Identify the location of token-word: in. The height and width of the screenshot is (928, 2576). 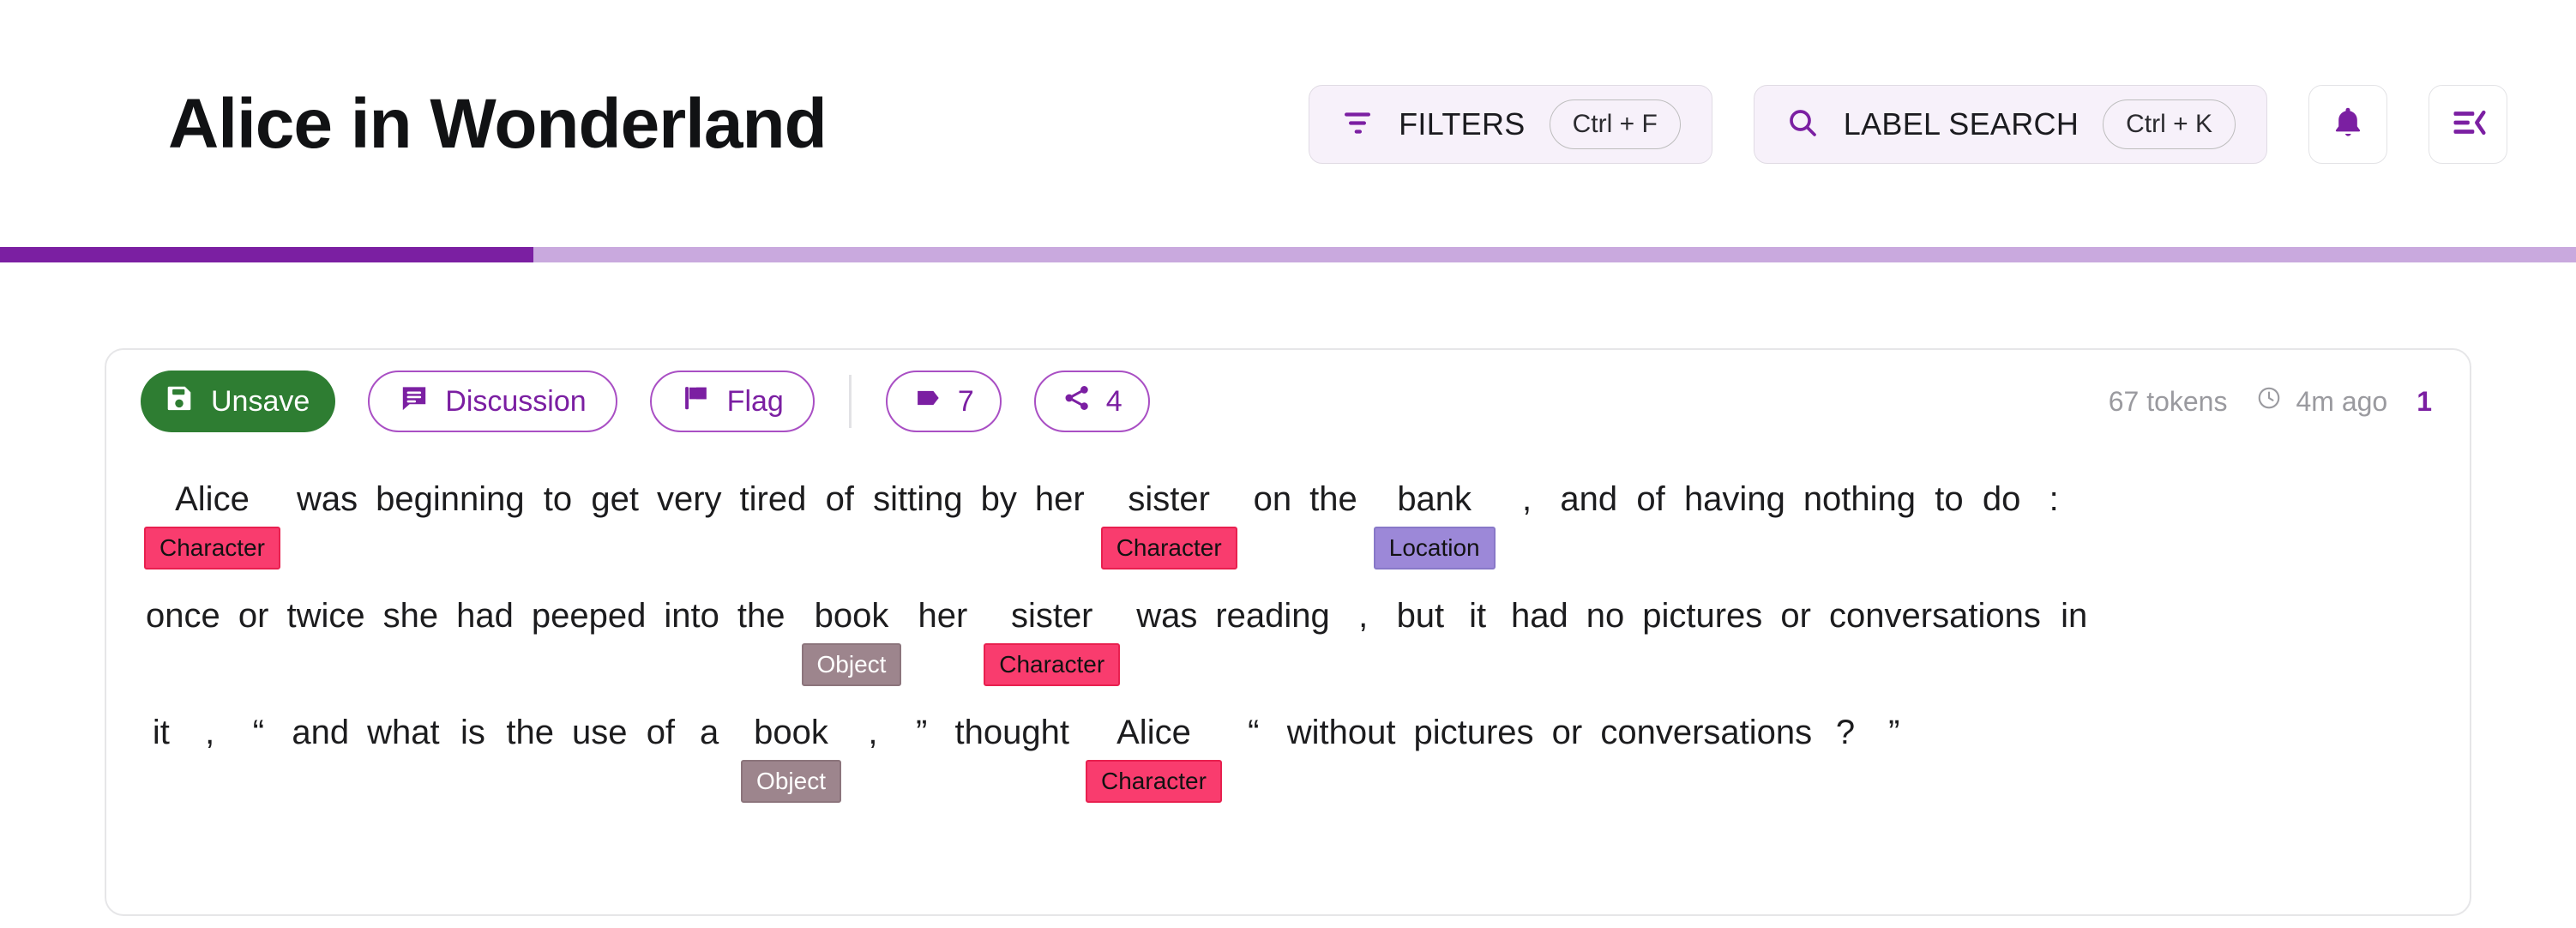
(2074, 616).